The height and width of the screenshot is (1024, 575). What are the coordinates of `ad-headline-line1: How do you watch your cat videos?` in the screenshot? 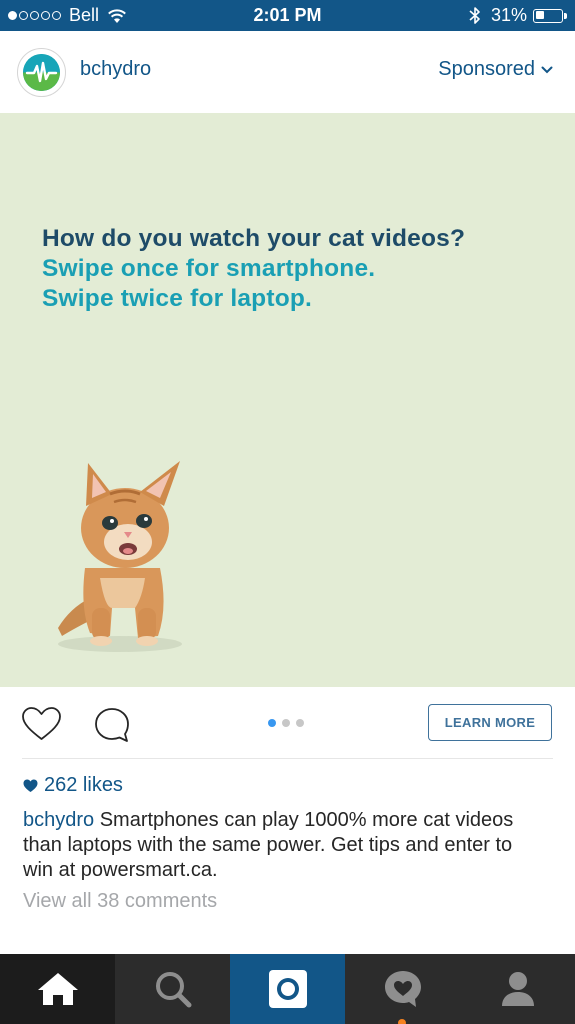 It's located at (254, 238).